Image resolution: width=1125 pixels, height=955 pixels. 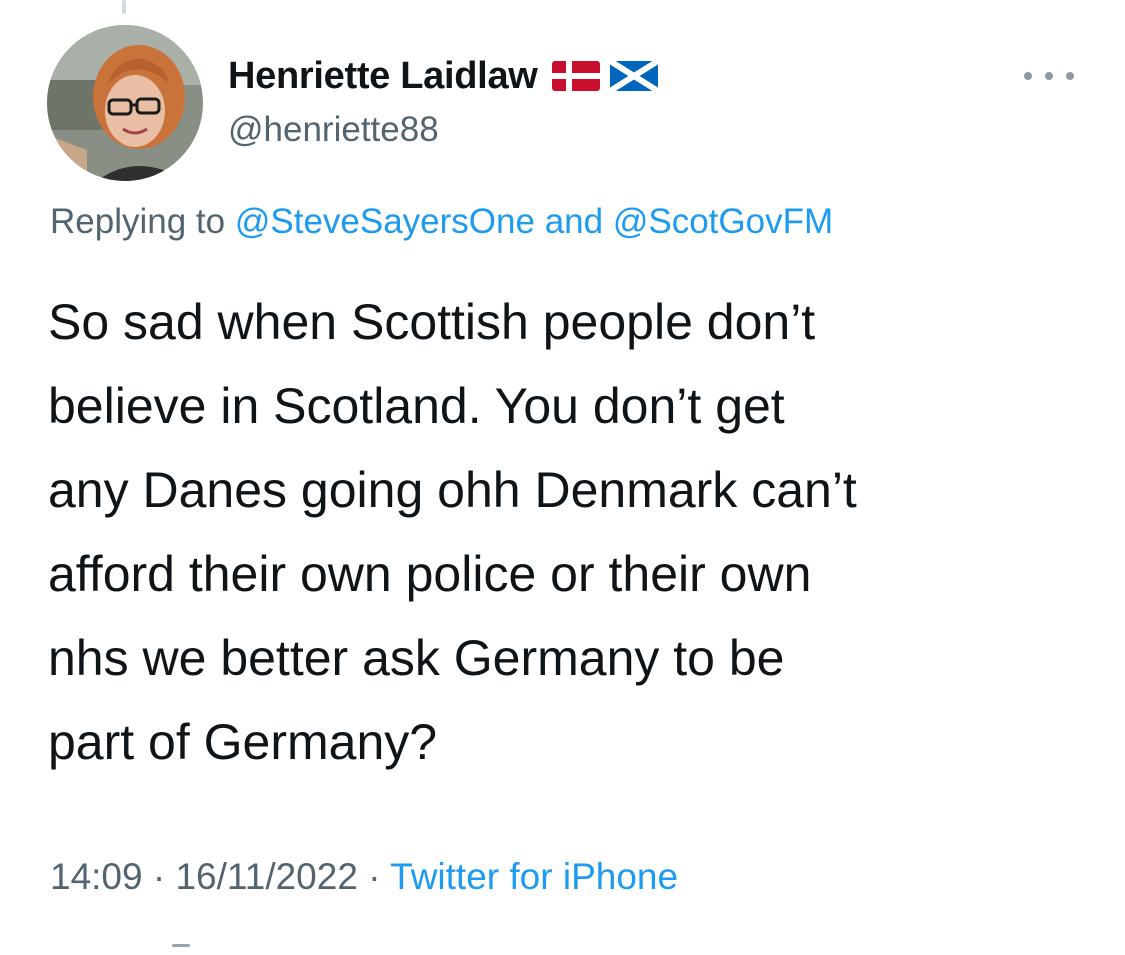 What do you see at coordinates (723, 221) in the screenshot?
I see `mention-link: @ScotGovFM` at bounding box center [723, 221].